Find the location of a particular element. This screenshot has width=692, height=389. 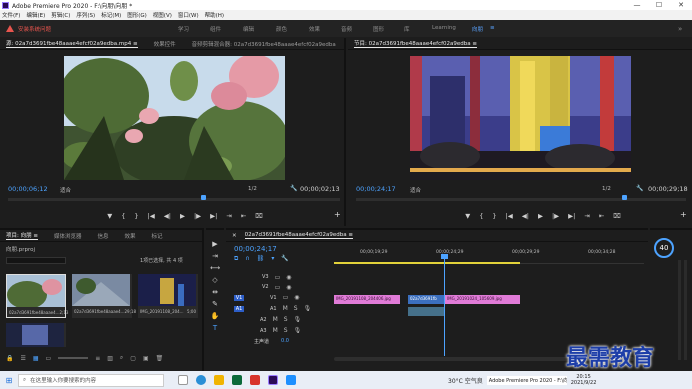

workspace-tab-libraries: 库 is located at coordinates (407, 29).